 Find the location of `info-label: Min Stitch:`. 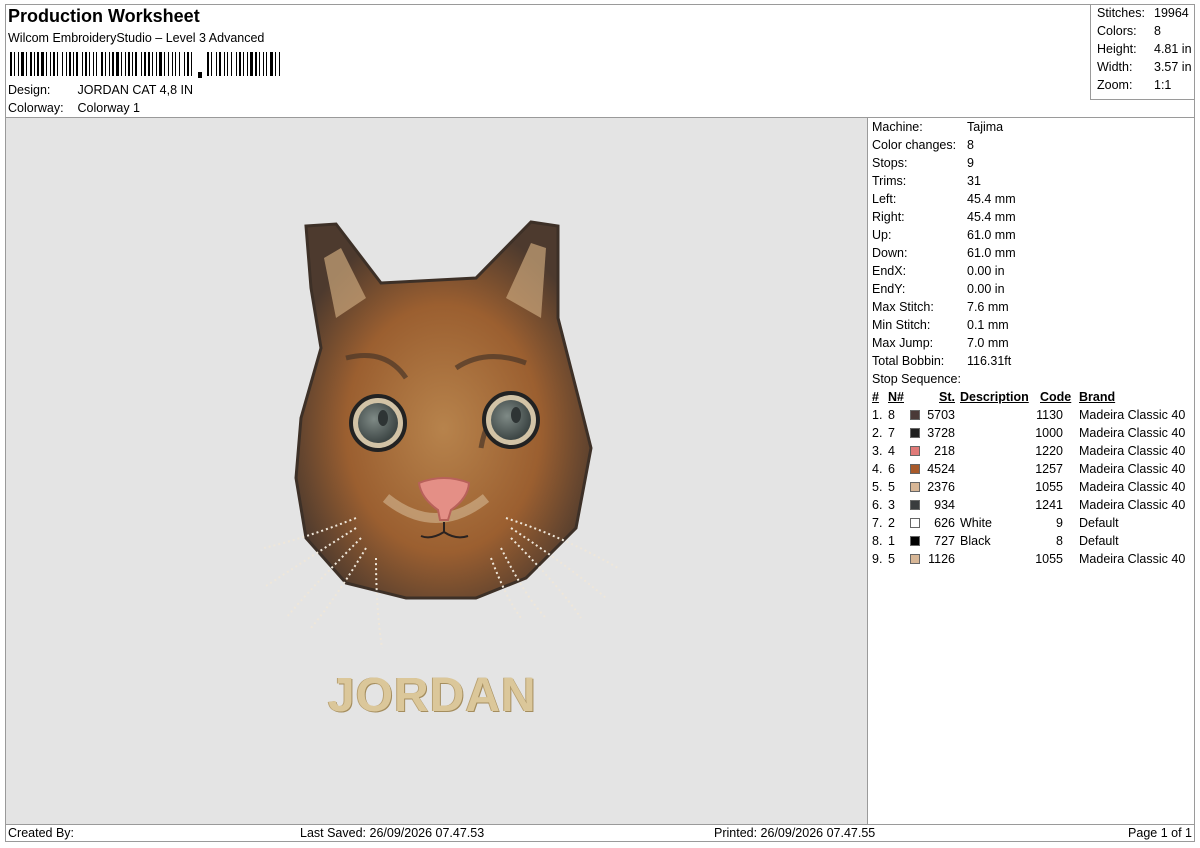

info-label: Min Stitch: is located at coordinates (901, 325).